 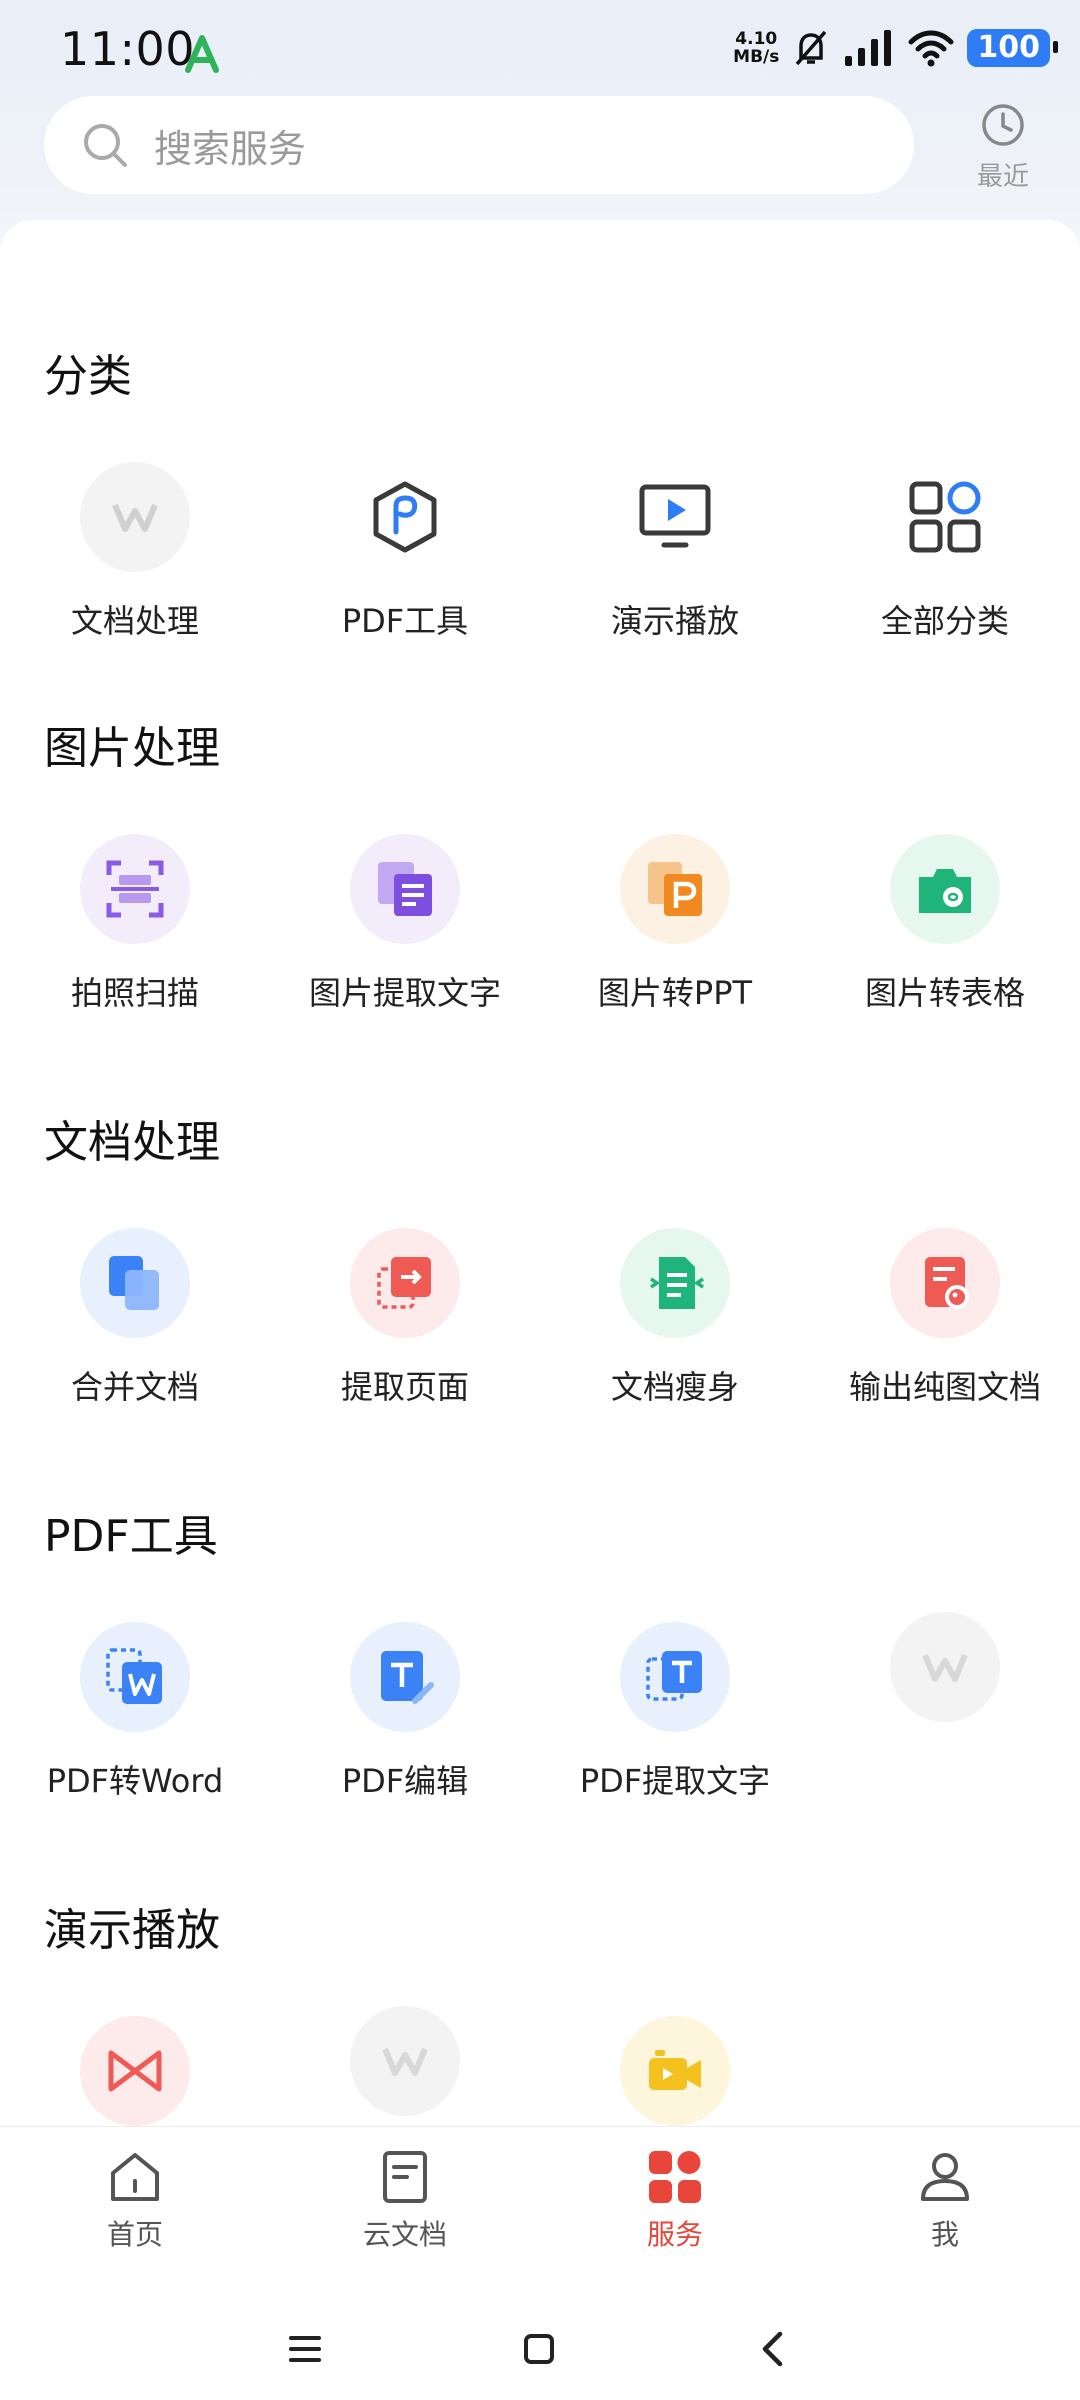 I want to click on tool-photo-scan: 拍照扫描, so click(x=135, y=924).